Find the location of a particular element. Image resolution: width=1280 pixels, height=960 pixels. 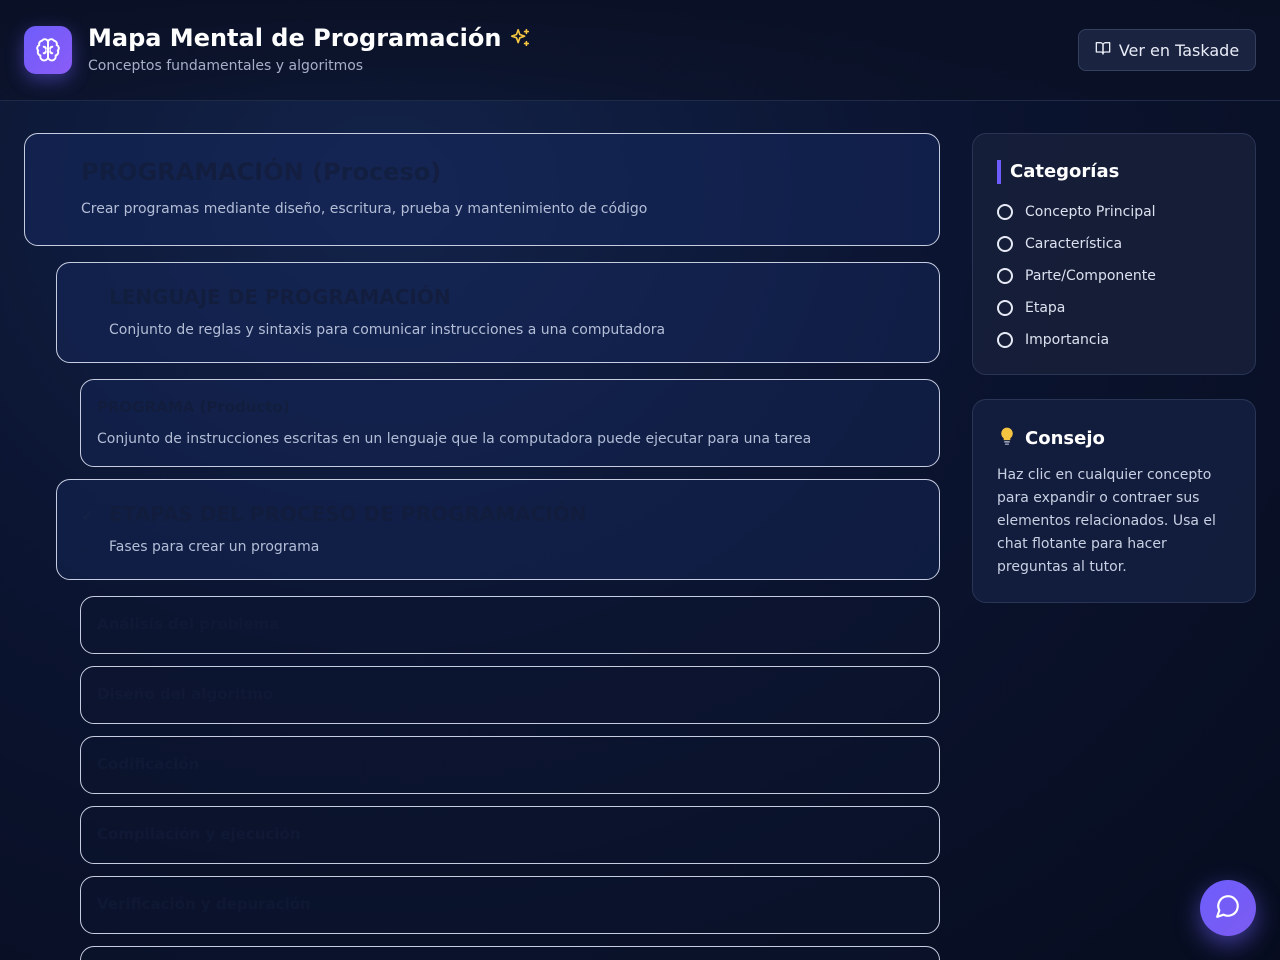

view-in-taskade-label: Ver en Taskade is located at coordinates (1179, 50).